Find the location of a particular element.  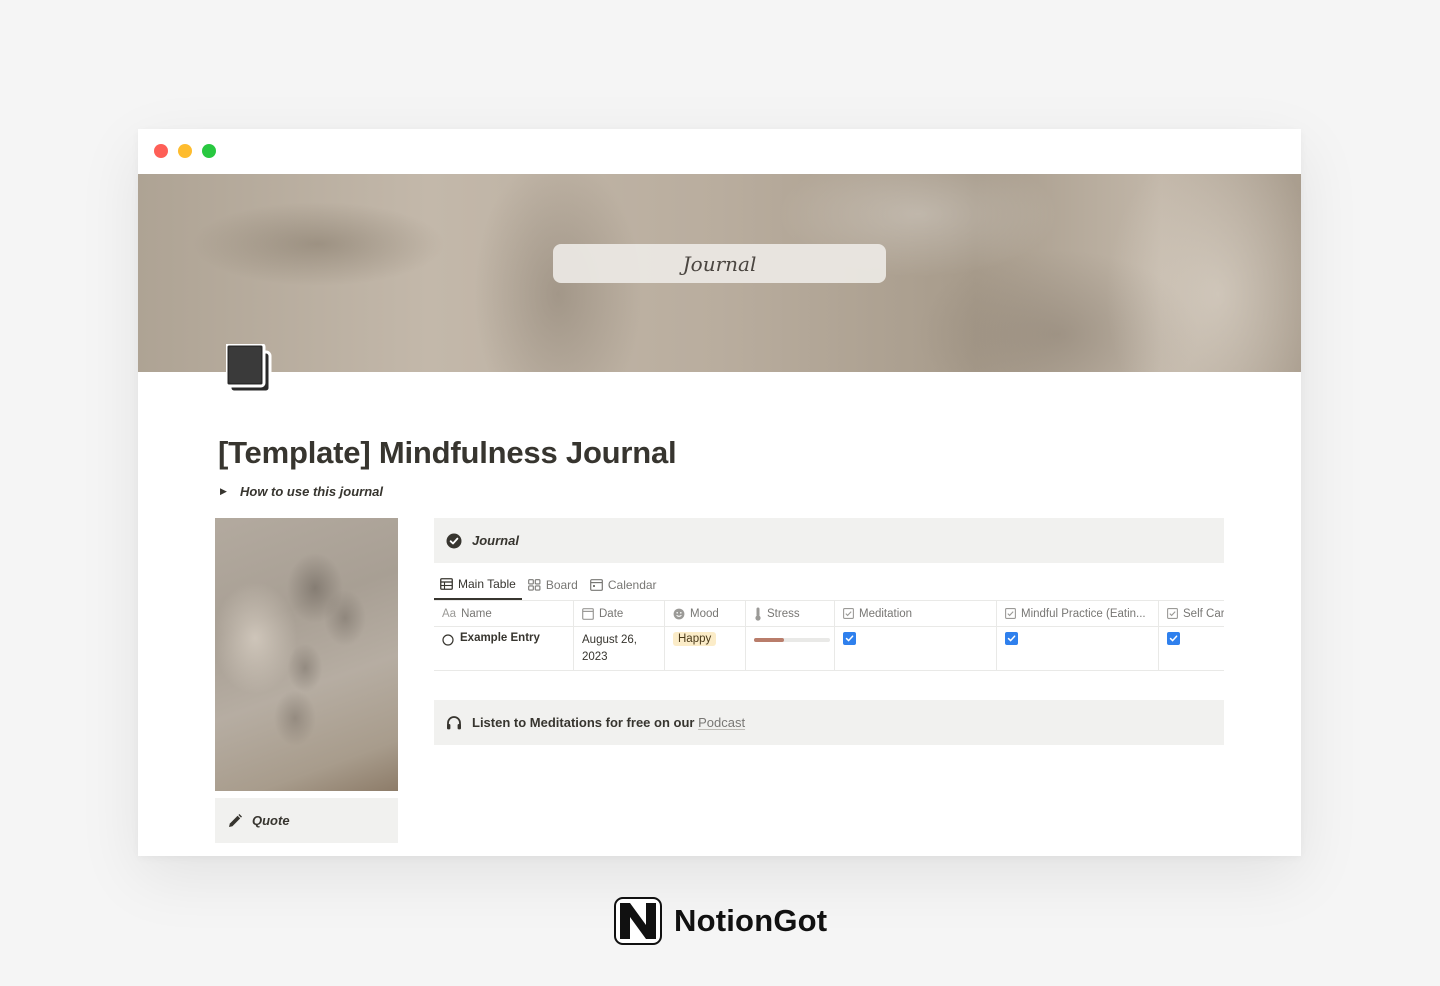

tab-calendar: Calendar is located at coordinates (623, 584).